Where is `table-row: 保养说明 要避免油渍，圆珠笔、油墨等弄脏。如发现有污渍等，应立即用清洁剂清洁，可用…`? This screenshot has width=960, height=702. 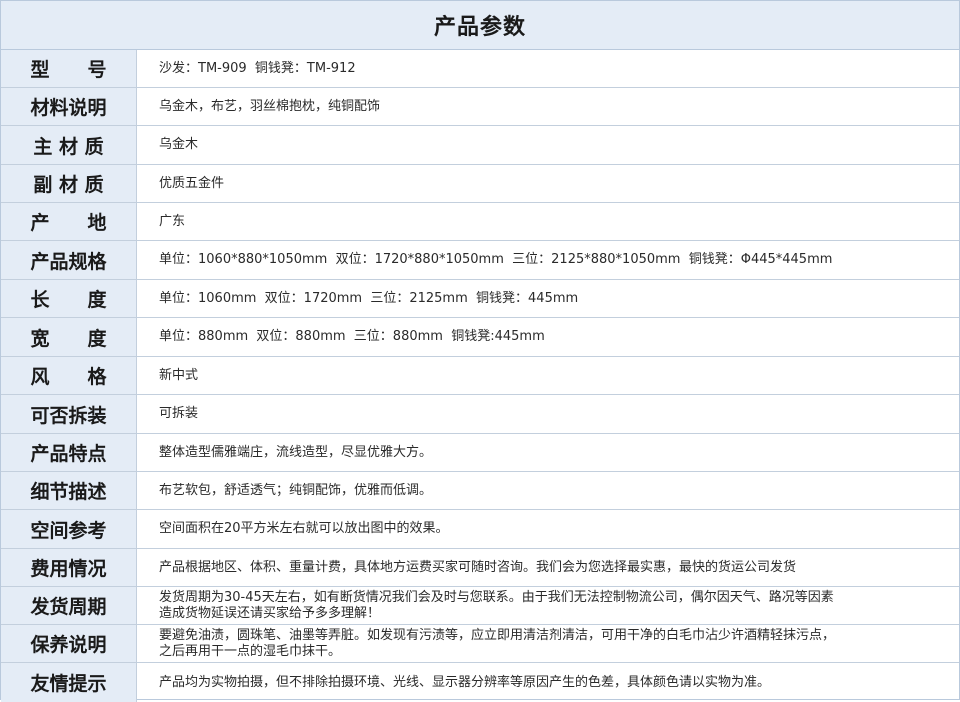 table-row: 保养说明 要避免油渍，圆珠笔、油墨等弄脏。如发现有污渍等，应立即用清洁剂清洁，可用… is located at coordinates (480, 644).